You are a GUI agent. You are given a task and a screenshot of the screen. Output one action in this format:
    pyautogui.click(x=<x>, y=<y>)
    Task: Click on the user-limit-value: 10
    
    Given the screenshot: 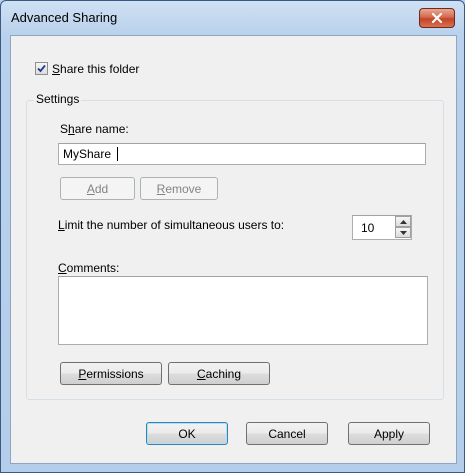 What is the action you would take?
    pyautogui.click(x=368, y=228)
    